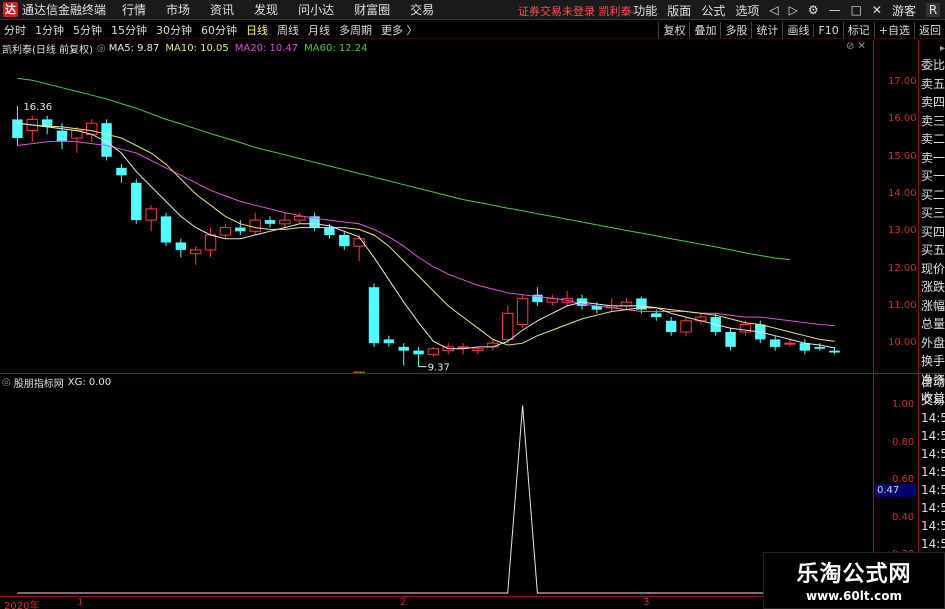  Describe the element at coordinates (933, 102) in the screenshot. I see `quote-field-2: 卖四` at that location.